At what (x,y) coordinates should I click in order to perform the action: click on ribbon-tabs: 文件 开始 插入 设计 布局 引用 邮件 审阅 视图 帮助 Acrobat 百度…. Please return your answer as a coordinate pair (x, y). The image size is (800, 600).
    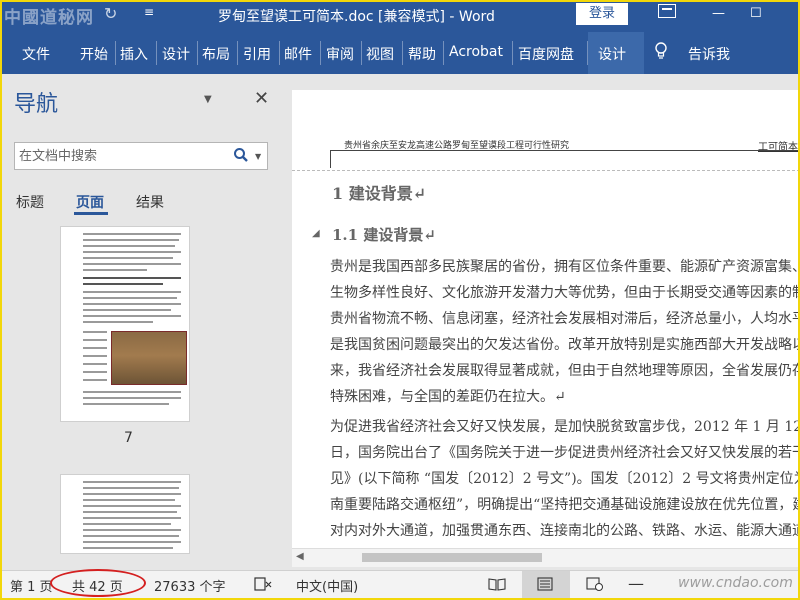
    Looking at the image, I should click on (400, 53).